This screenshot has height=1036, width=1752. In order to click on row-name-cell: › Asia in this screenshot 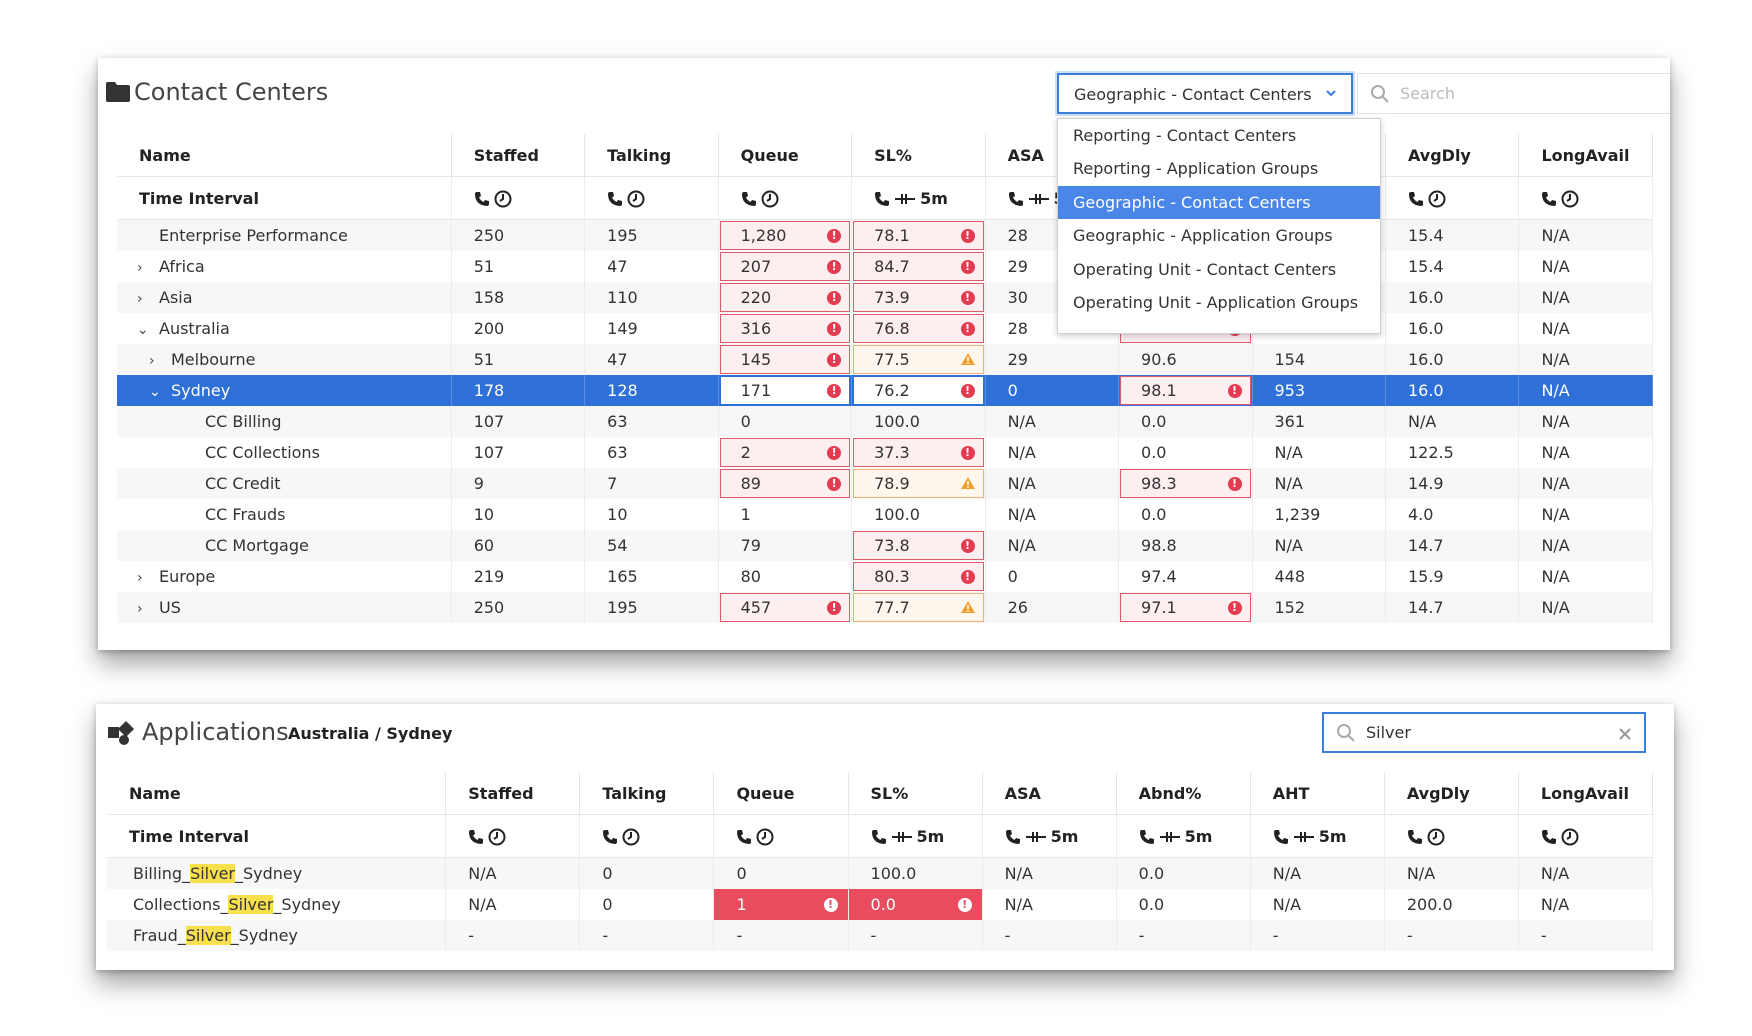, I will do `click(284, 297)`.